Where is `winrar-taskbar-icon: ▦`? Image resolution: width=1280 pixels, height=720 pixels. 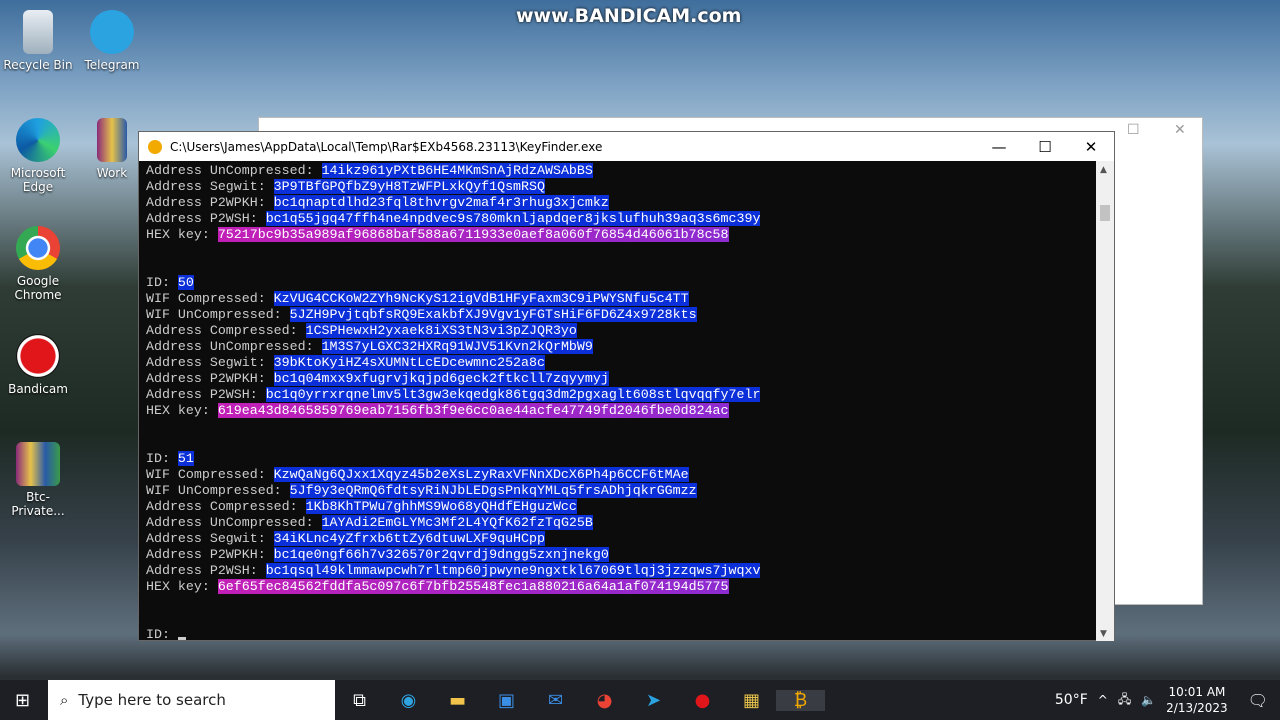 winrar-taskbar-icon: ▦ is located at coordinates (751, 700).